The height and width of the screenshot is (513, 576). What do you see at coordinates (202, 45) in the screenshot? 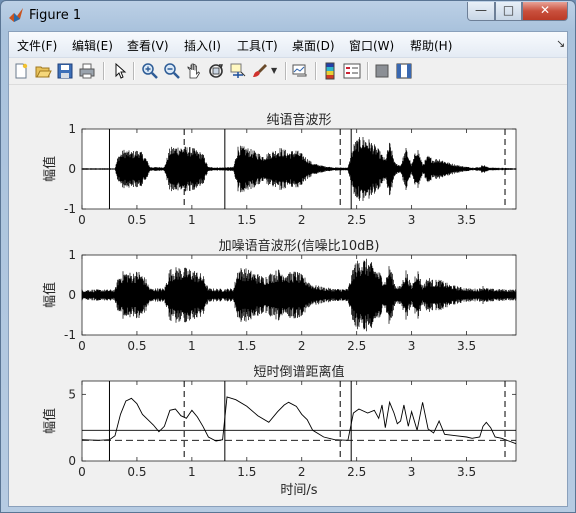
I see `menu-insert: 插入(I)` at bounding box center [202, 45].